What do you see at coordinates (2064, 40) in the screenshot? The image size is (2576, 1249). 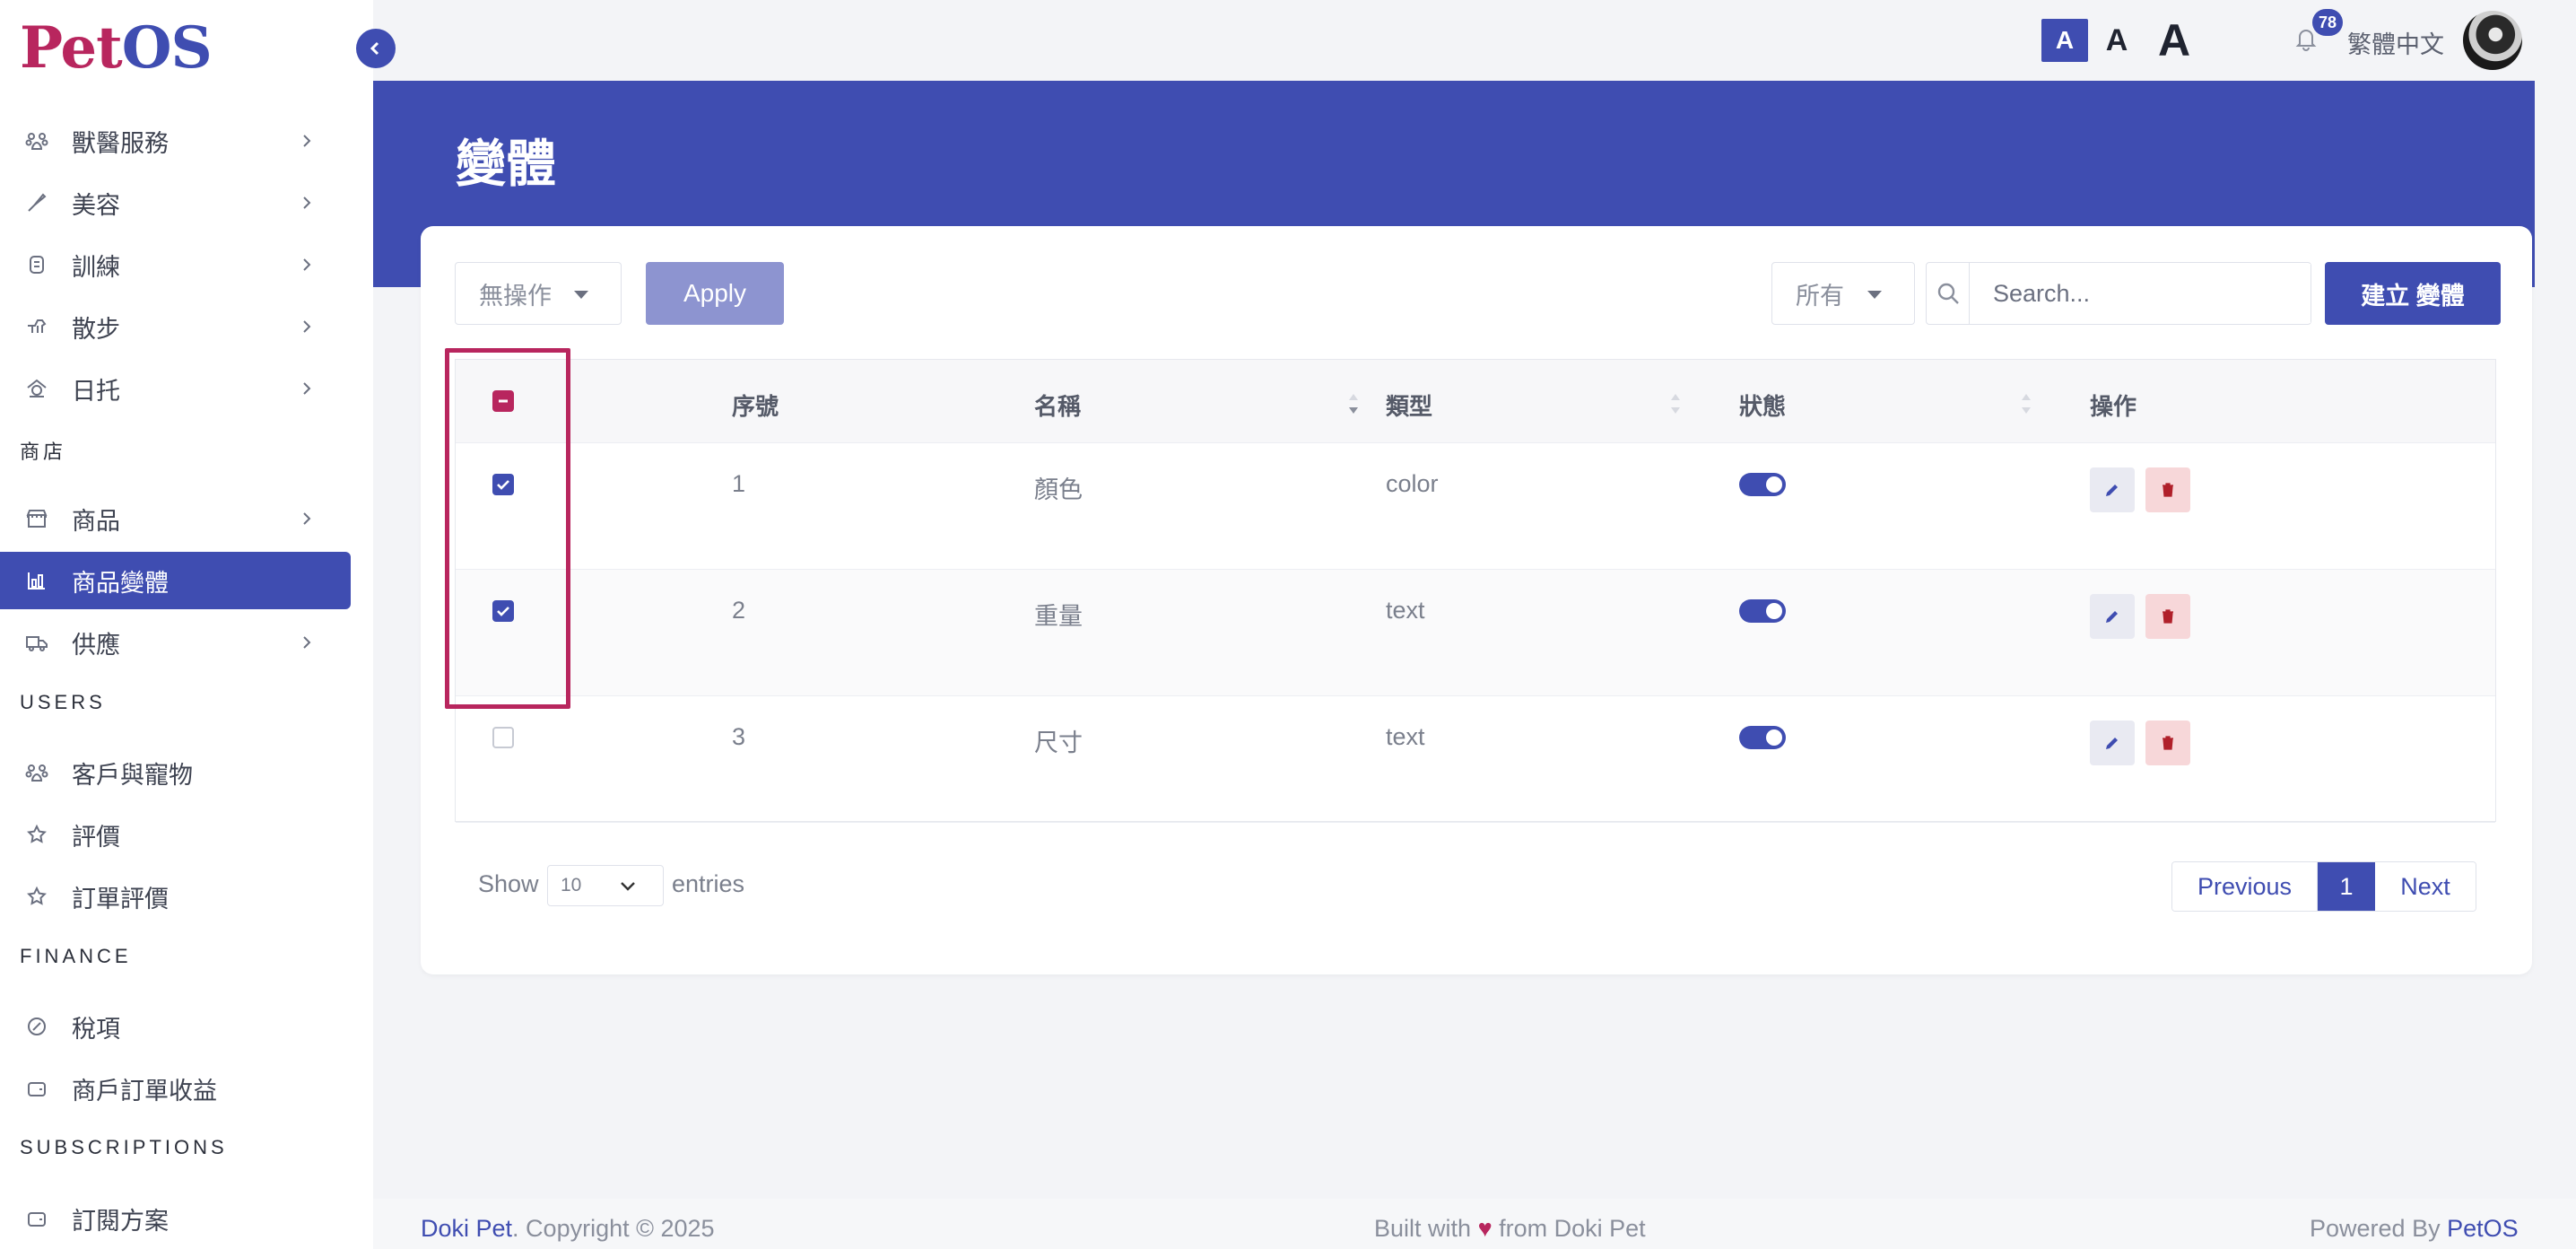 I see `font-size-small-button: A` at bounding box center [2064, 40].